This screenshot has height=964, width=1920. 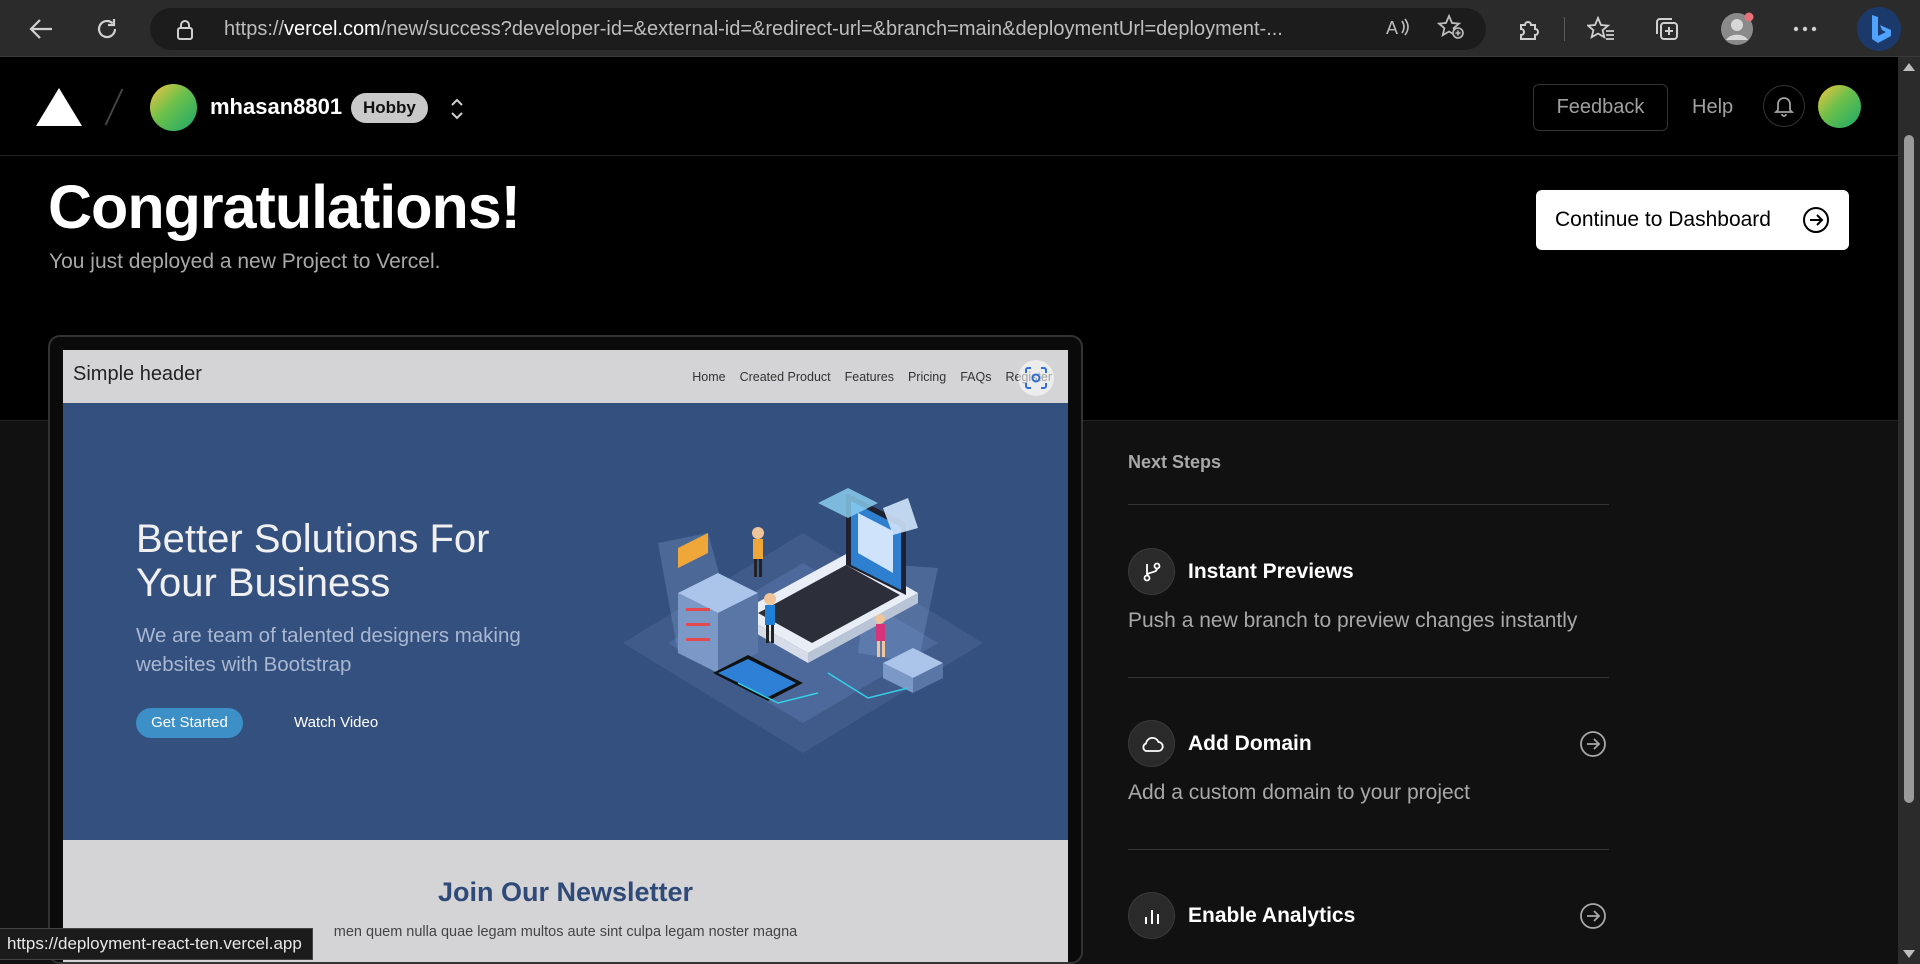 What do you see at coordinates (1451, 27) in the screenshot?
I see `add-favorite-icon` at bounding box center [1451, 27].